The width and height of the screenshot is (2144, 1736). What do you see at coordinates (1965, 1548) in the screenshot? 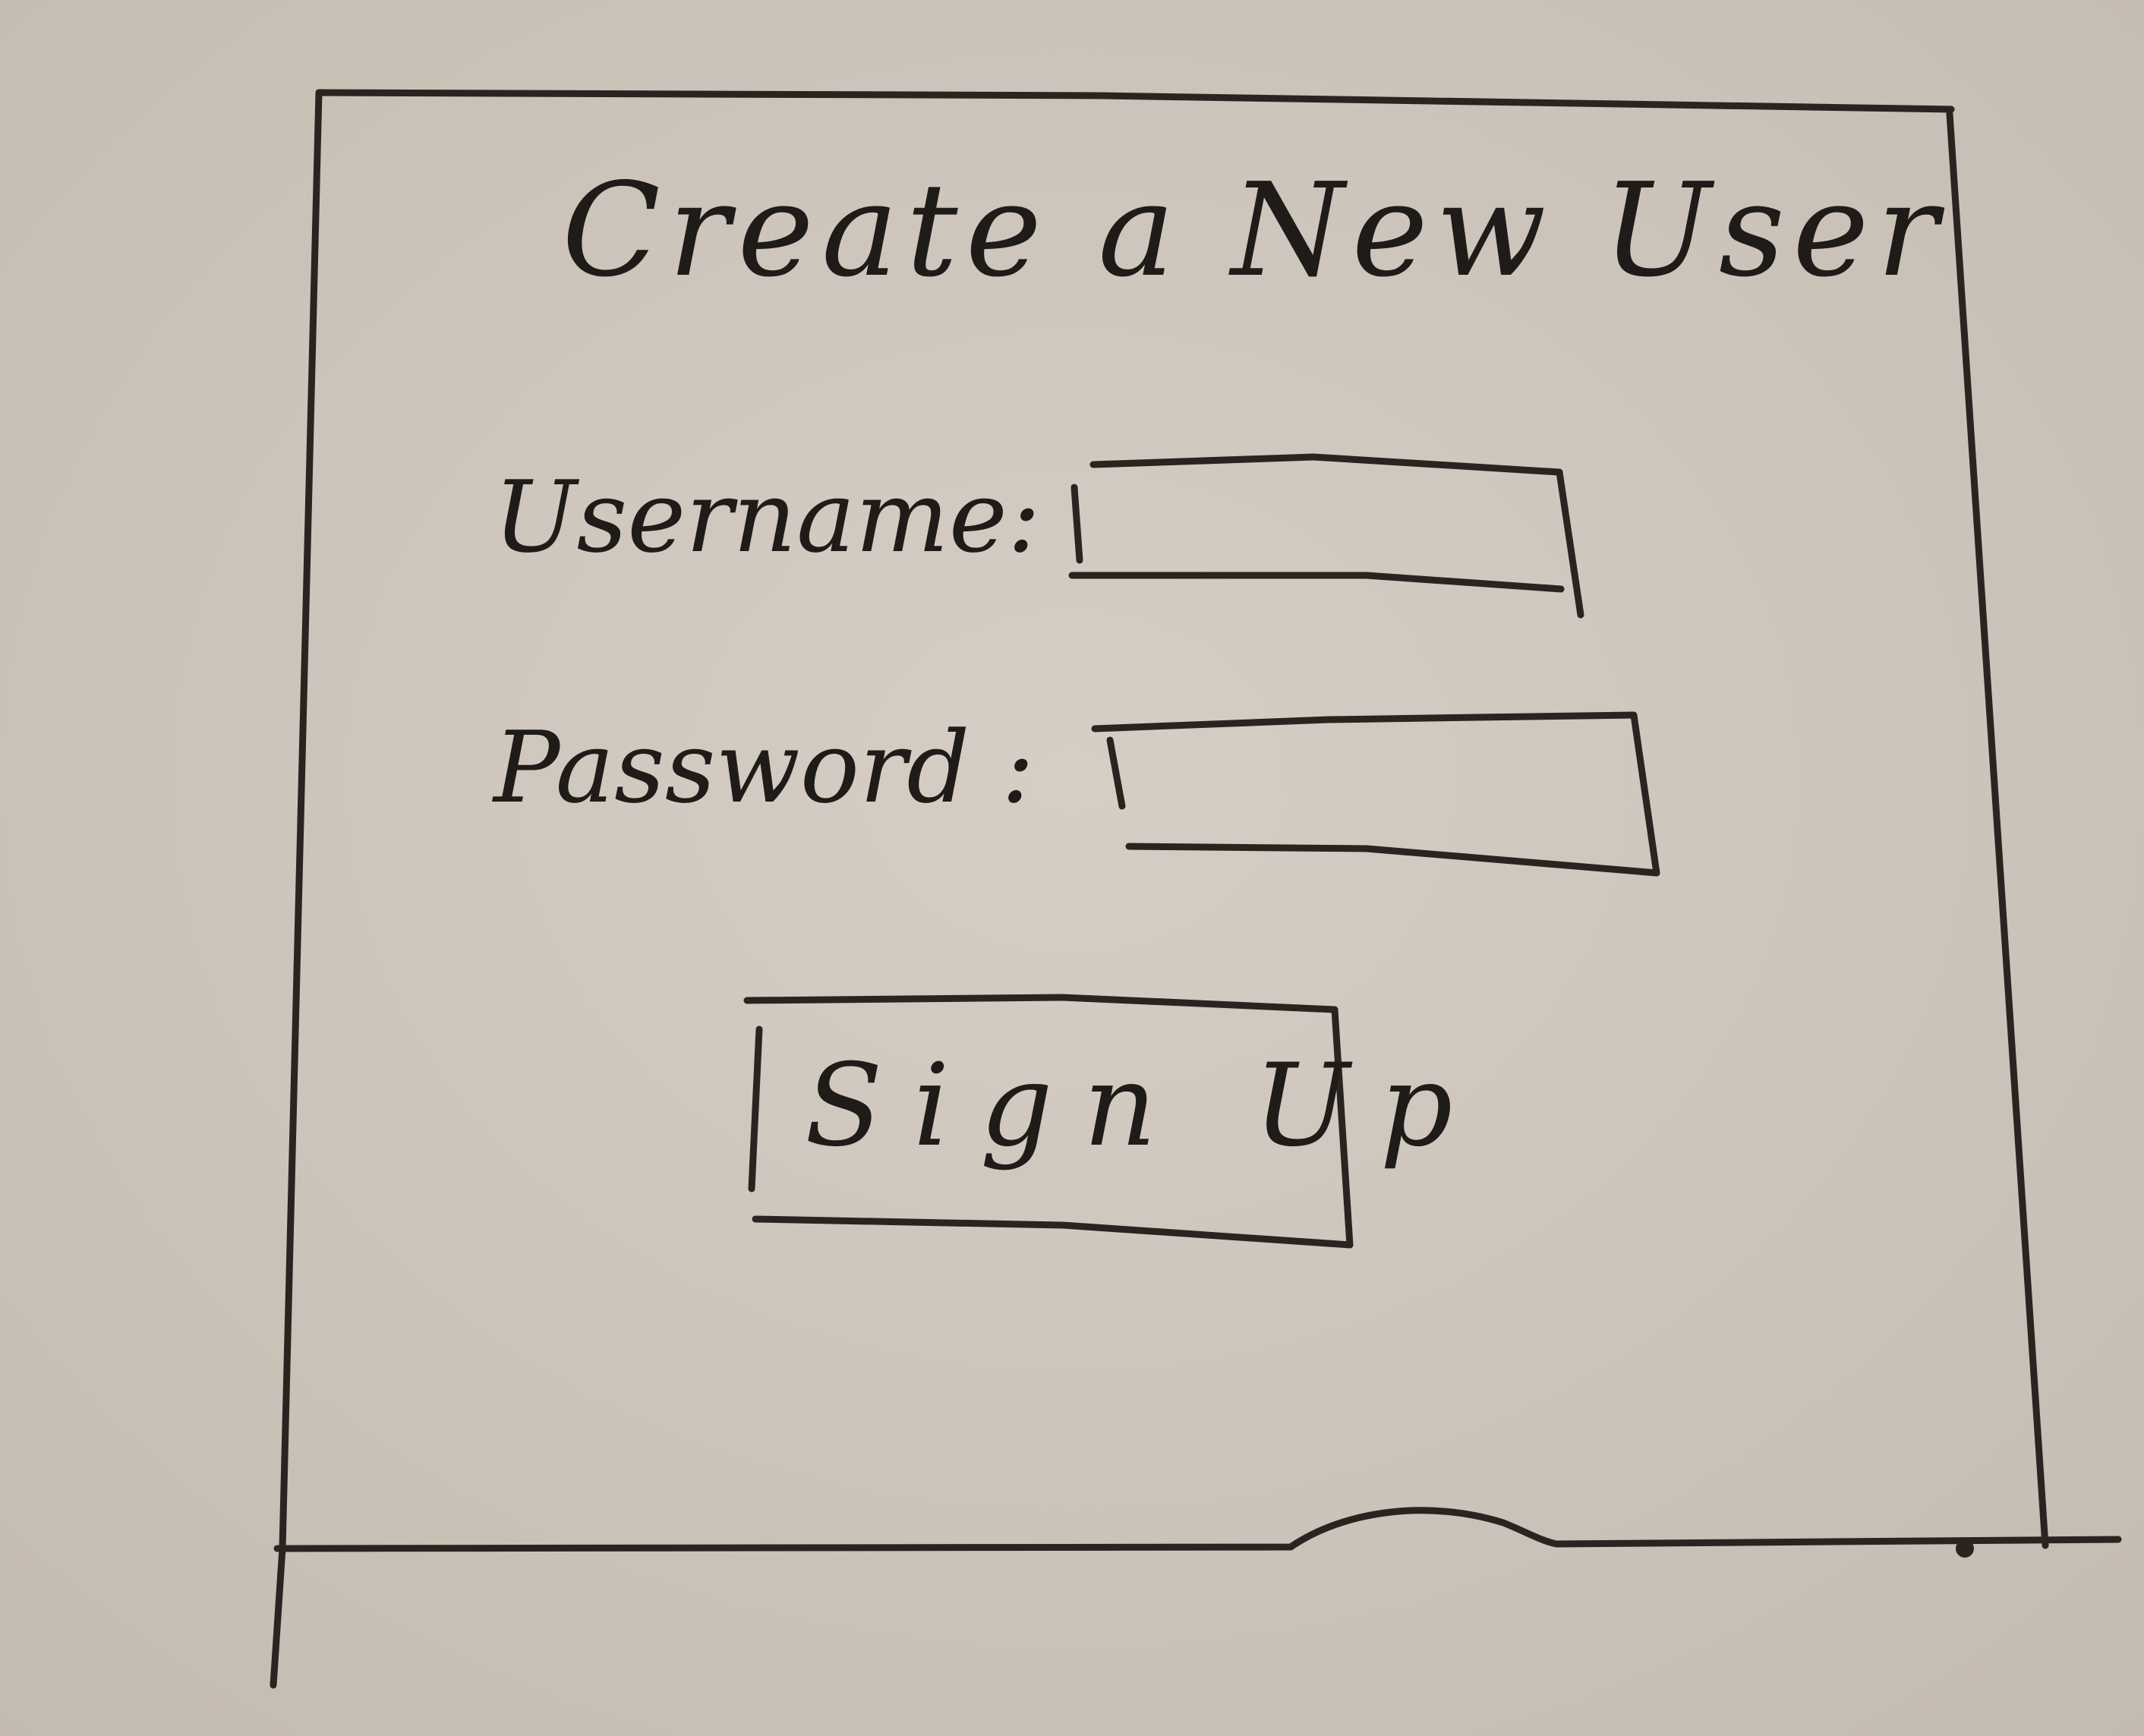
I see `ink-dot` at bounding box center [1965, 1548].